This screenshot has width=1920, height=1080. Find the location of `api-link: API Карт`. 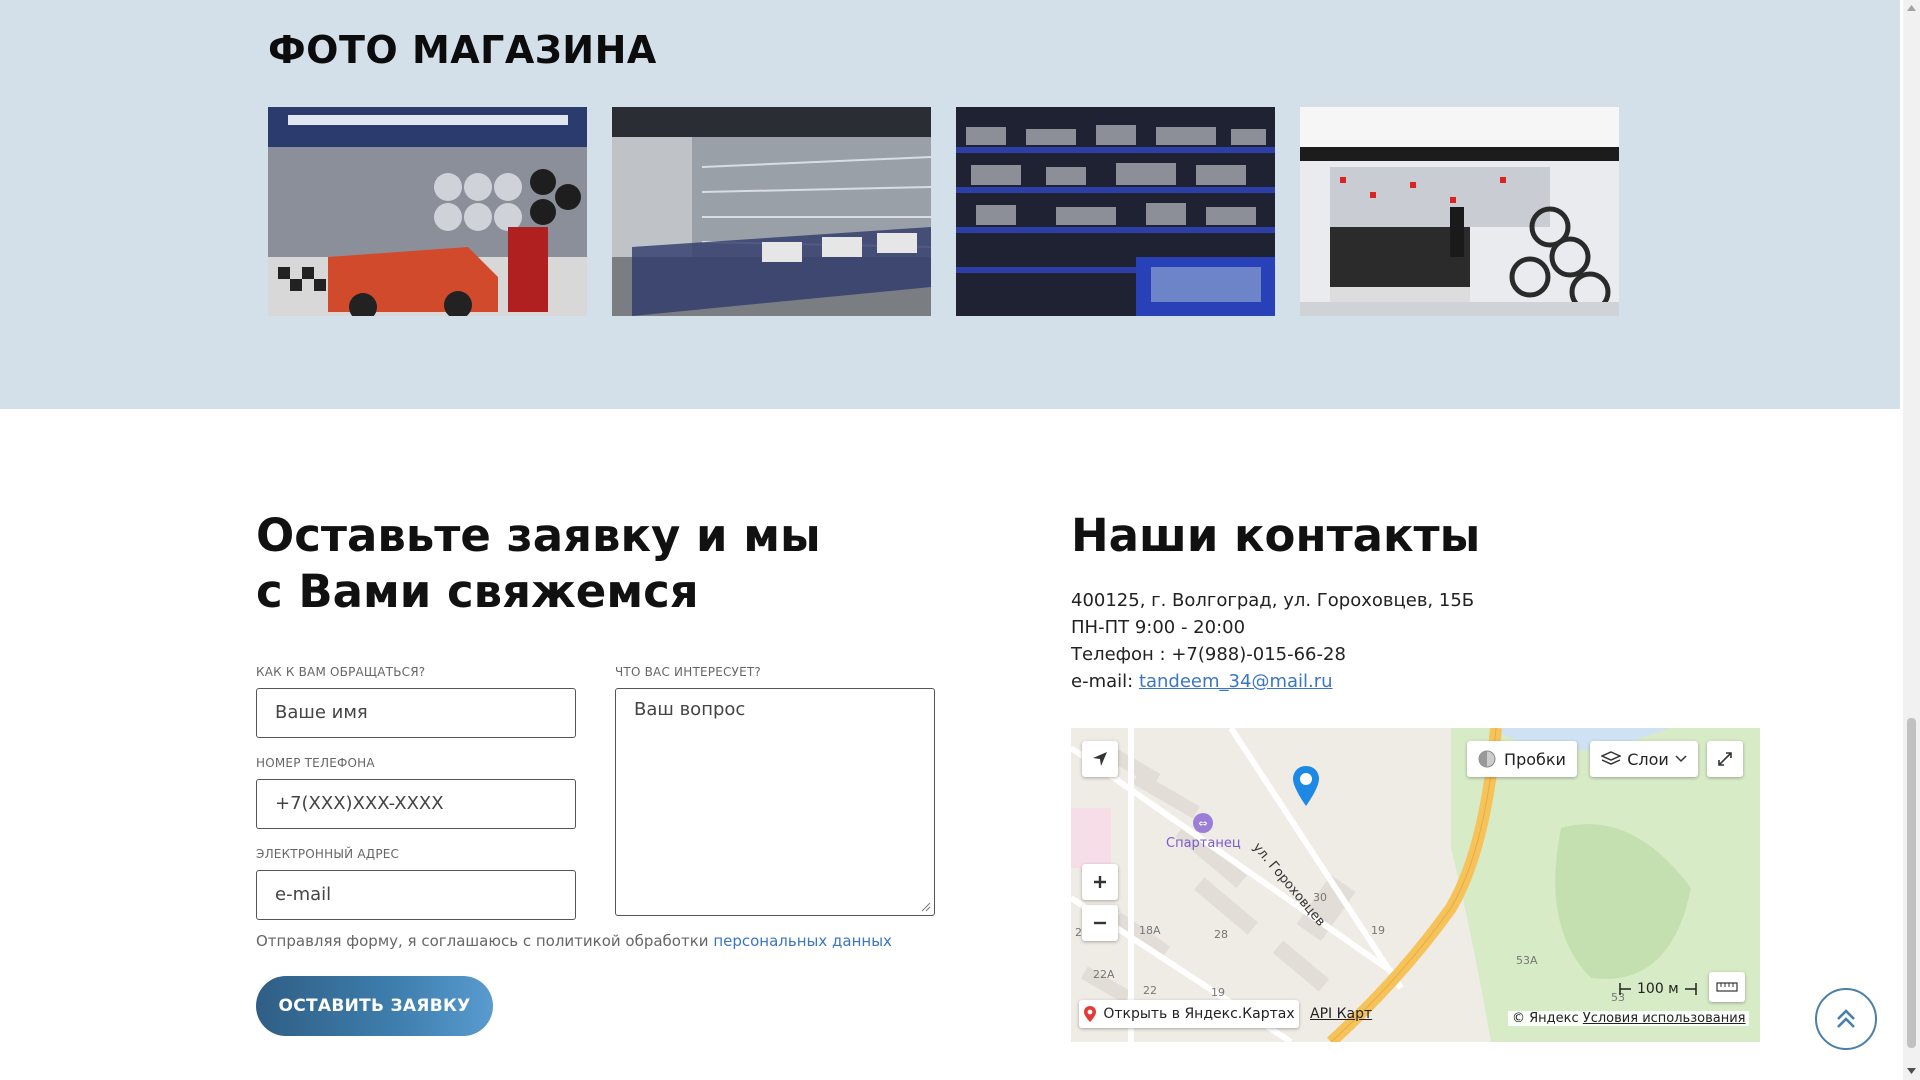

api-link: API Карт is located at coordinates (1341, 1014).